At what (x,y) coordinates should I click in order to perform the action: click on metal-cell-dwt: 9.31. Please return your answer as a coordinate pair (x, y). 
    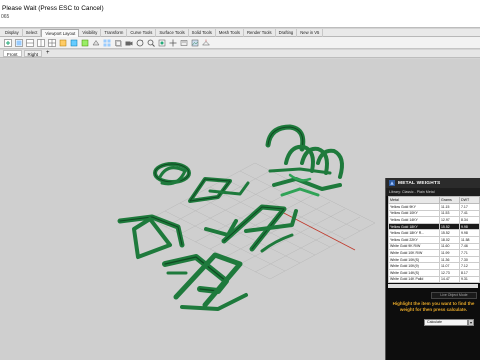
    Looking at the image, I should click on (469, 279).